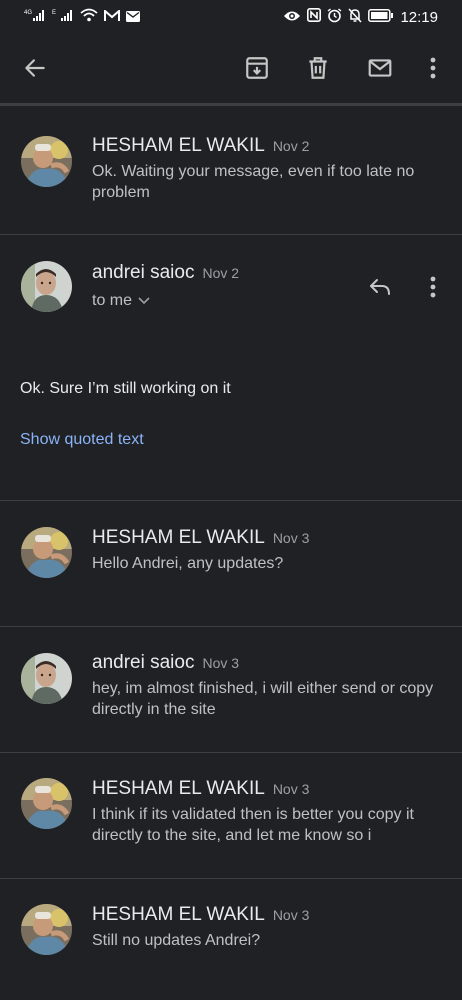 The image size is (462, 1000). What do you see at coordinates (144, 301) in the screenshot?
I see `chevron-down-icon` at bounding box center [144, 301].